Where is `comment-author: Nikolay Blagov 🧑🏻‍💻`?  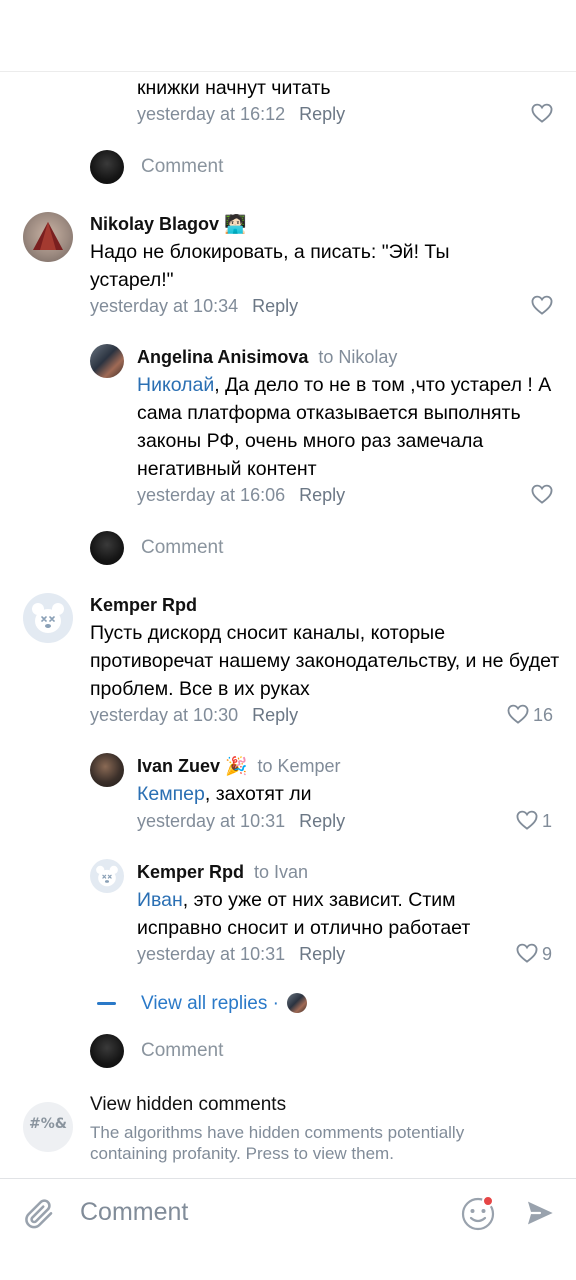
comment-author: Nikolay Blagov 🧑🏻‍💻 is located at coordinates (168, 224).